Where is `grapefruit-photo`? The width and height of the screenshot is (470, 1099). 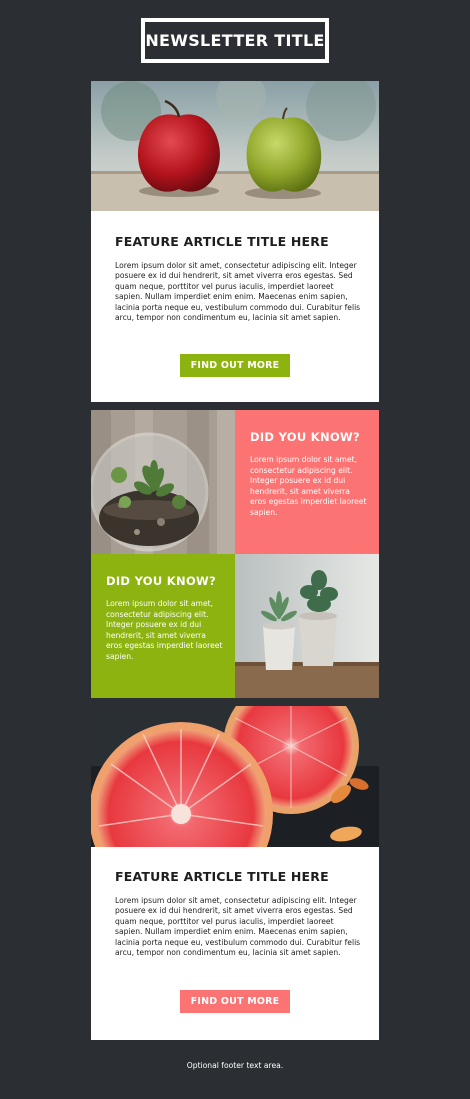 grapefruit-photo is located at coordinates (235, 776).